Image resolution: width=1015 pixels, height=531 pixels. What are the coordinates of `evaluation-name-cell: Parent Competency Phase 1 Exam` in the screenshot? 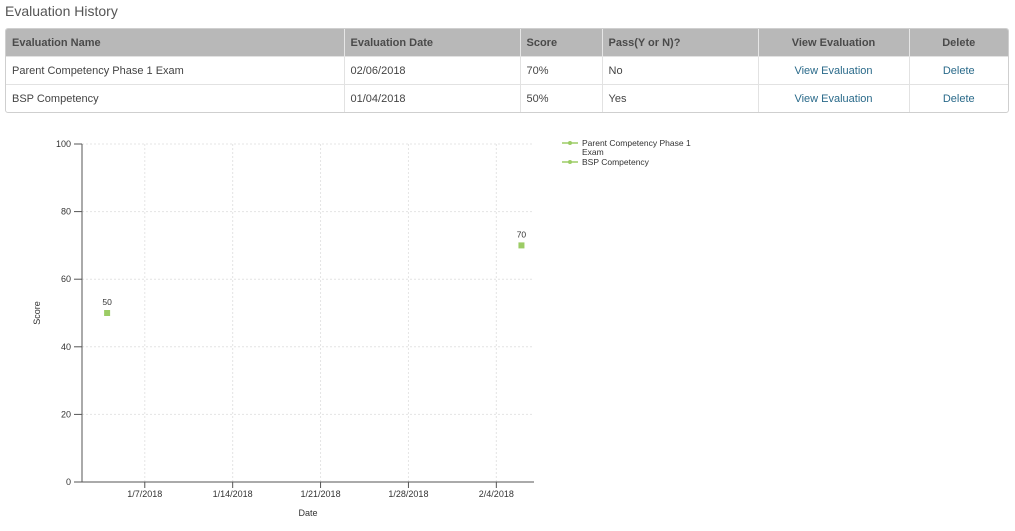 It's located at (175, 70).